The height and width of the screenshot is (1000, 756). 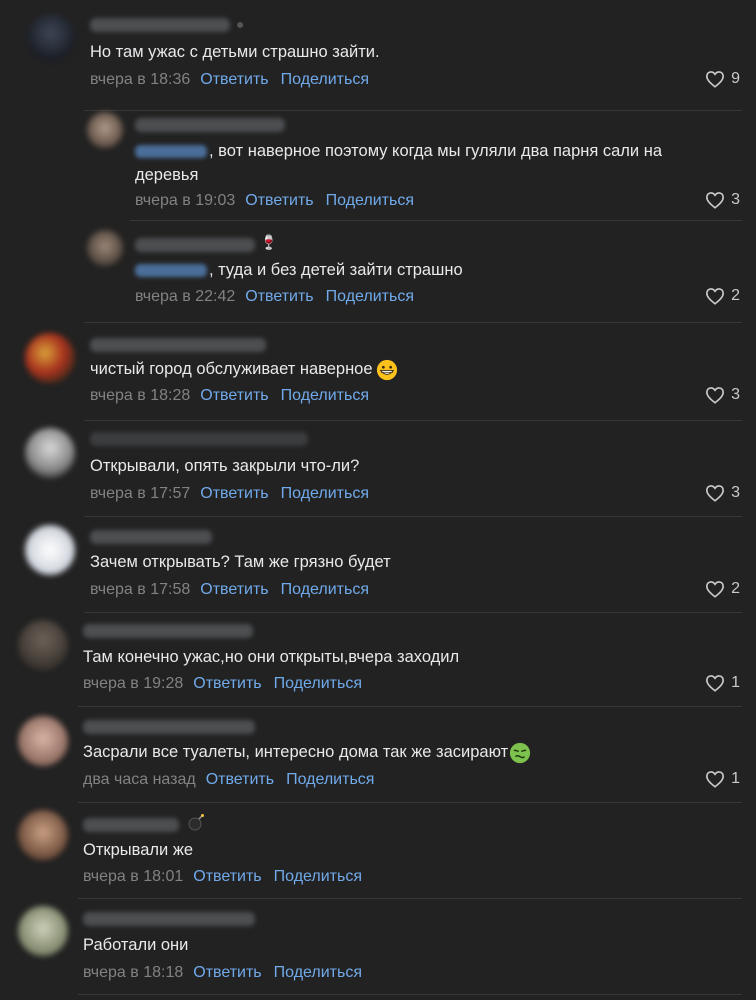 What do you see at coordinates (140, 589) in the screenshot?
I see `comment-time: вчера в 17:58` at bounding box center [140, 589].